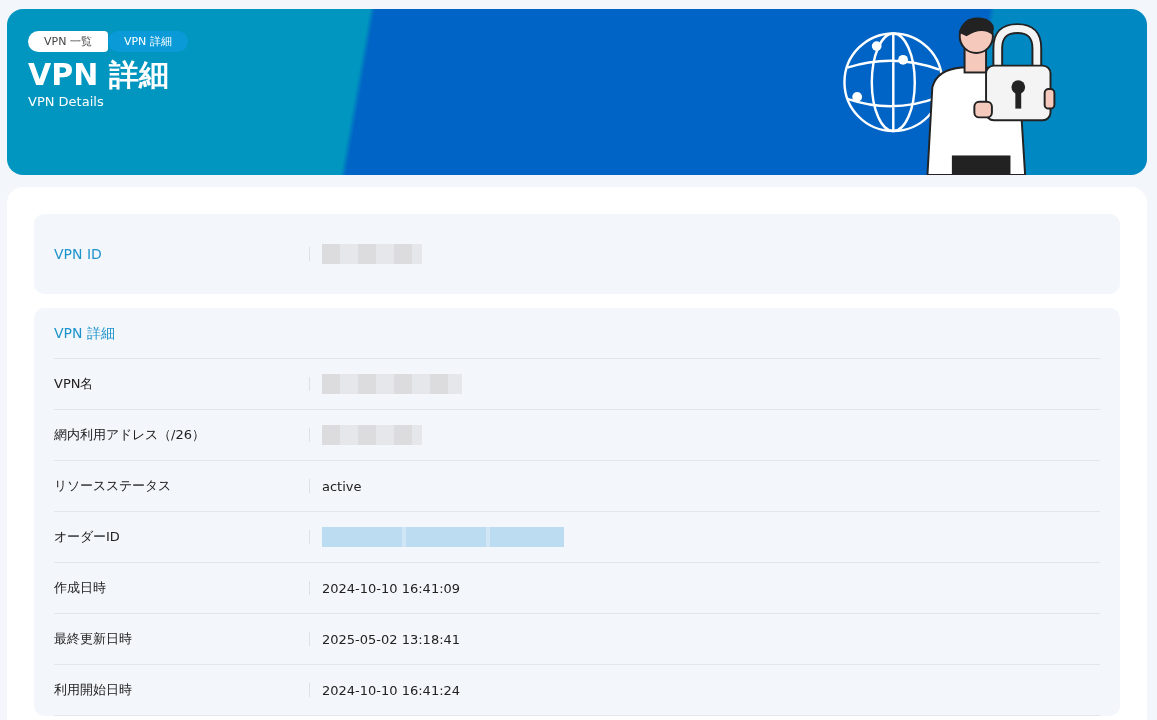  Describe the element at coordinates (99, 74) in the screenshot. I see `page-title: VPN 詳細` at that location.